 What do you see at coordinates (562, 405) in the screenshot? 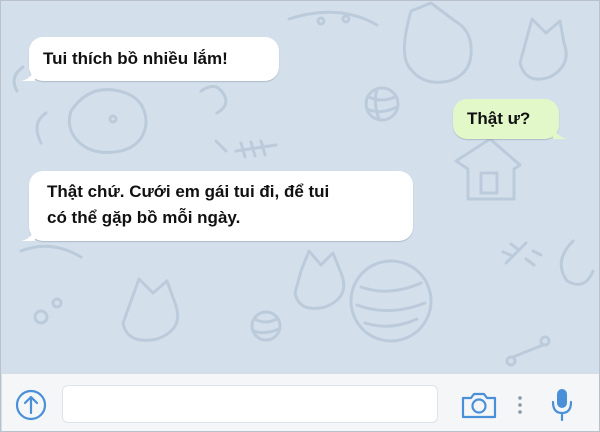
I see `microphone-icon` at bounding box center [562, 405].